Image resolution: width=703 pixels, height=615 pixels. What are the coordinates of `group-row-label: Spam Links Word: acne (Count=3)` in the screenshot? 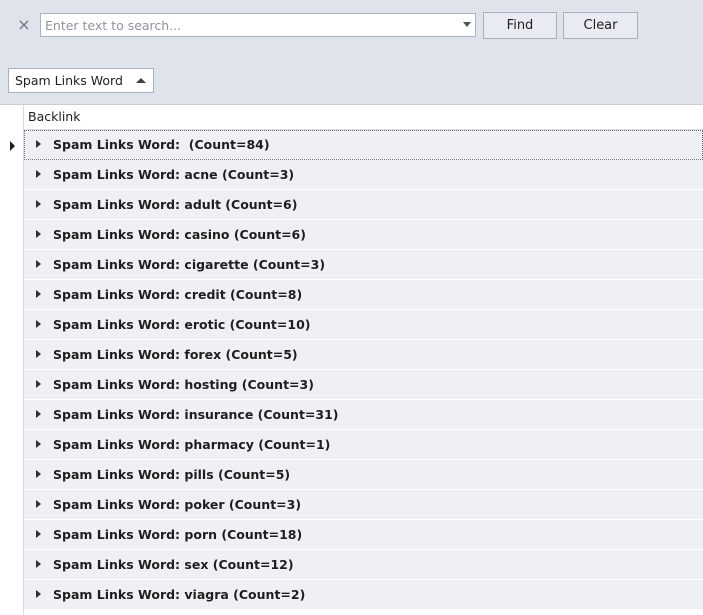 It's located at (174, 174).